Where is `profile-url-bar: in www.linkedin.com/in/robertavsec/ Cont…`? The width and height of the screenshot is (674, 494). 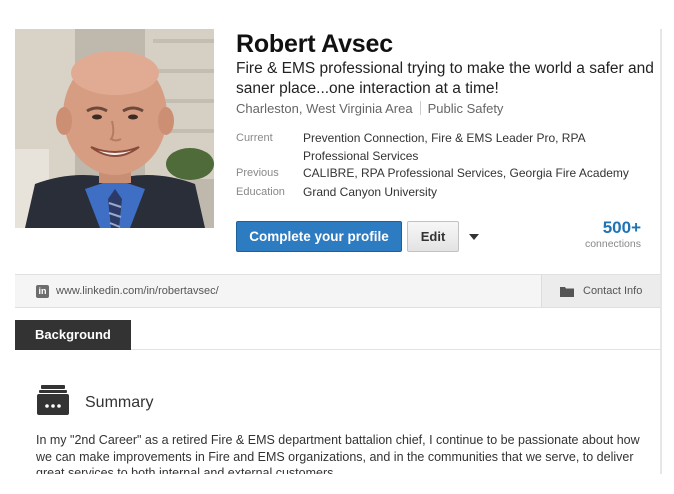 profile-url-bar: in www.linkedin.com/in/robertavsec/ Cont… is located at coordinates (337, 291).